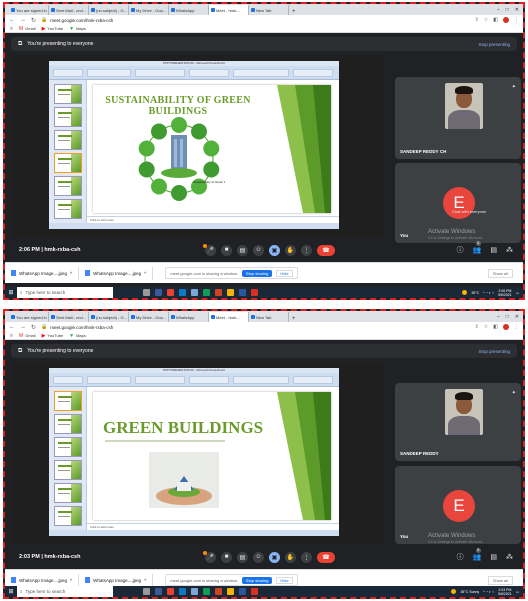 This screenshot has width=528, height=601. What do you see at coordinates (182, 591) in the screenshot?
I see `edge-icon` at bounding box center [182, 591].